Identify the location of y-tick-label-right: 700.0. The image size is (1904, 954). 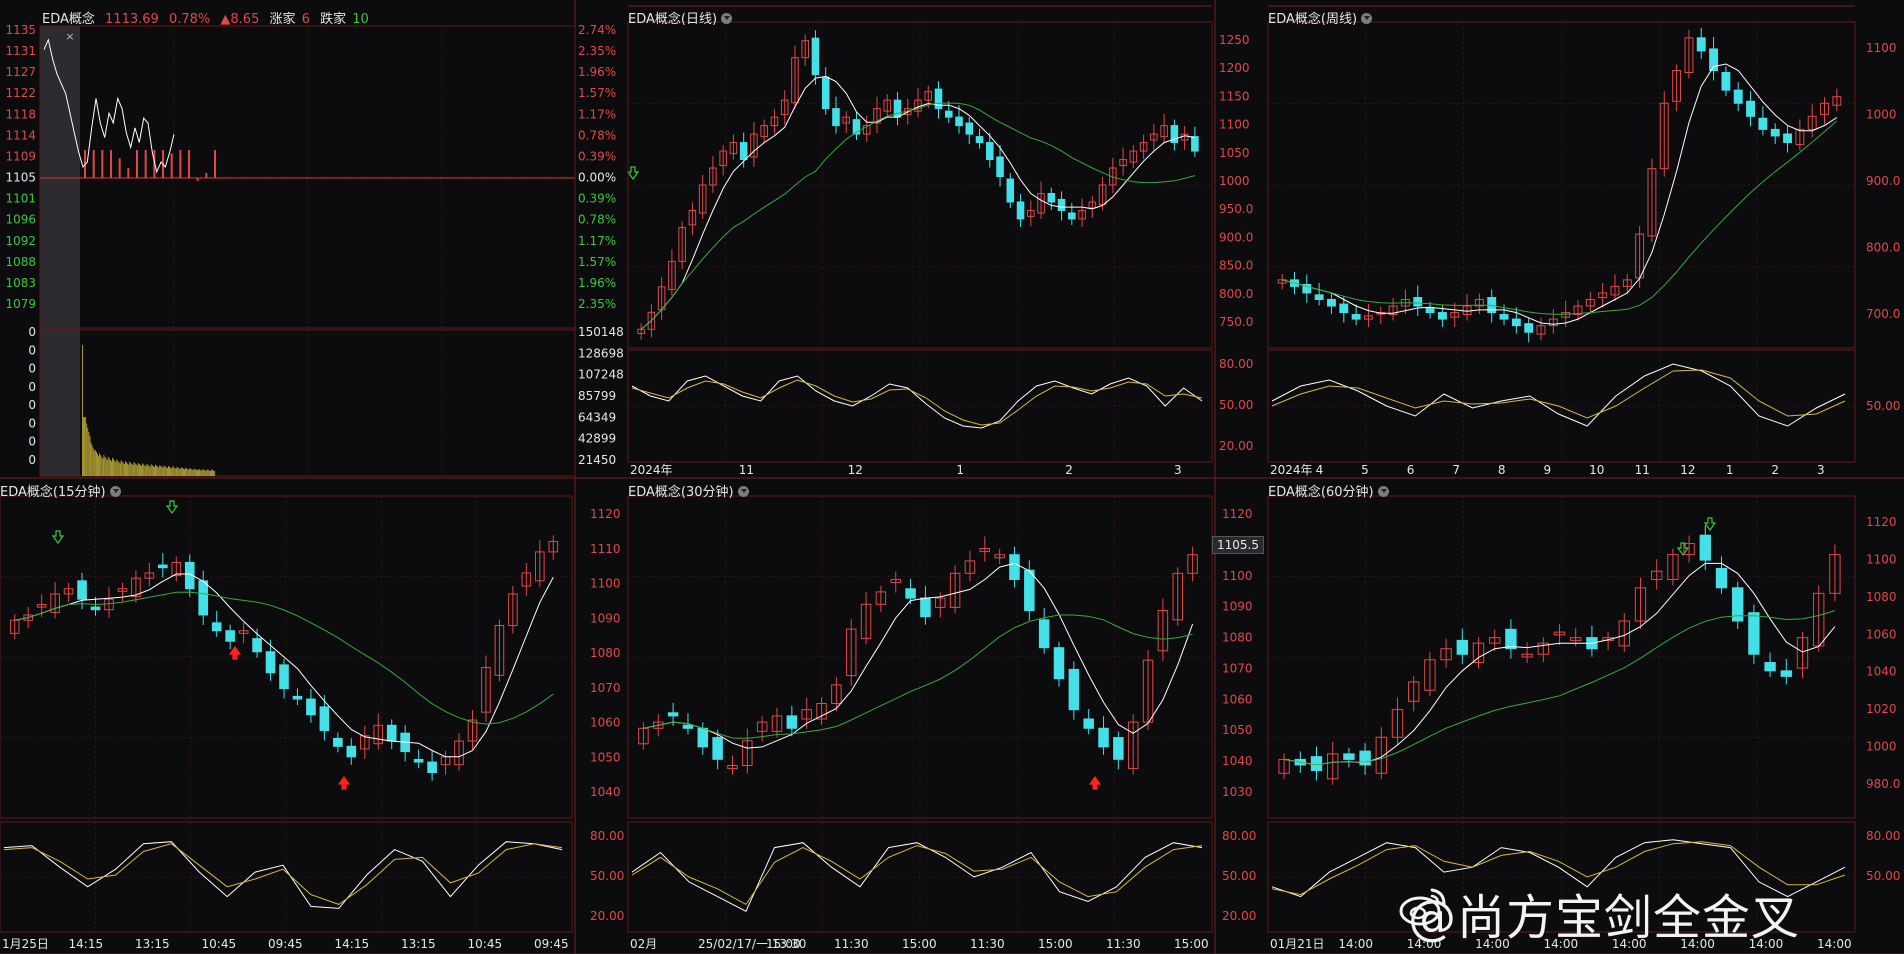
(1883, 314).